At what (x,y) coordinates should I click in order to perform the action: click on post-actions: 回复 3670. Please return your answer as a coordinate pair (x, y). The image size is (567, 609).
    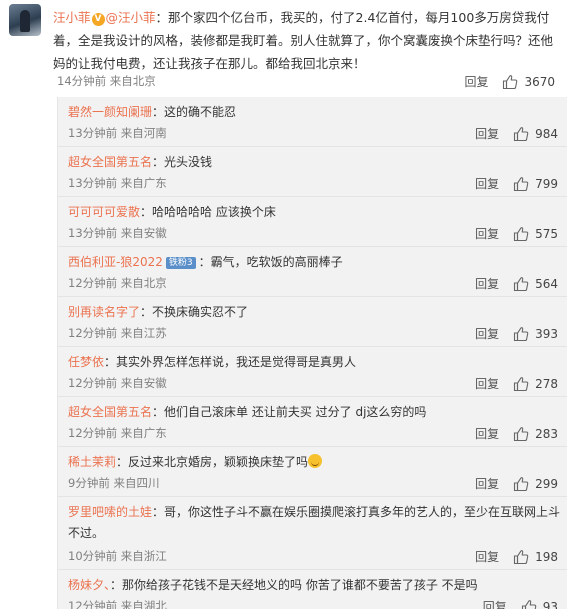
    Looking at the image, I should click on (509, 81).